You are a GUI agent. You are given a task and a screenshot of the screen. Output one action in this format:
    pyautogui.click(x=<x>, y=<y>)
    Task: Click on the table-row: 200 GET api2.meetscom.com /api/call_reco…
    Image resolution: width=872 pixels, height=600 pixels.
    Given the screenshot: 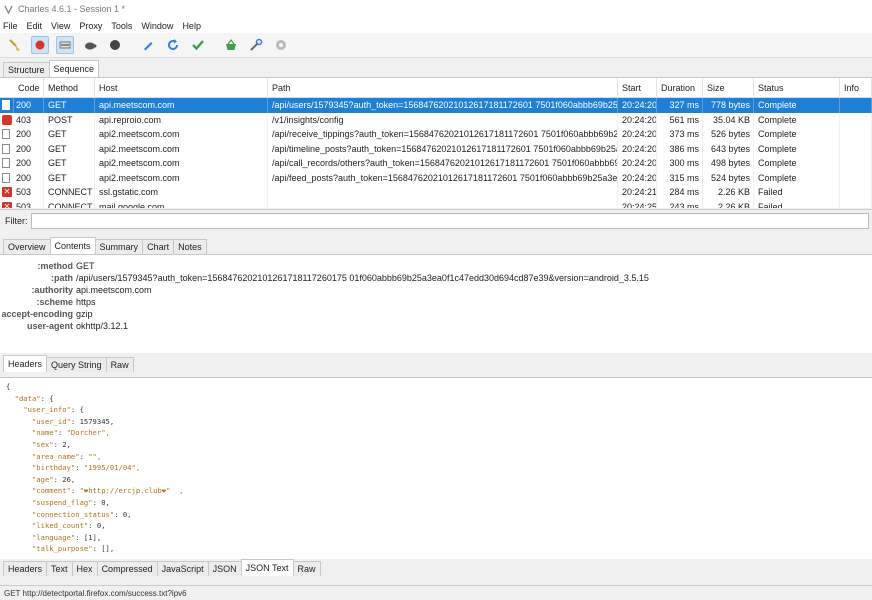 What is the action you would take?
    pyautogui.click(x=436, y=163)
    